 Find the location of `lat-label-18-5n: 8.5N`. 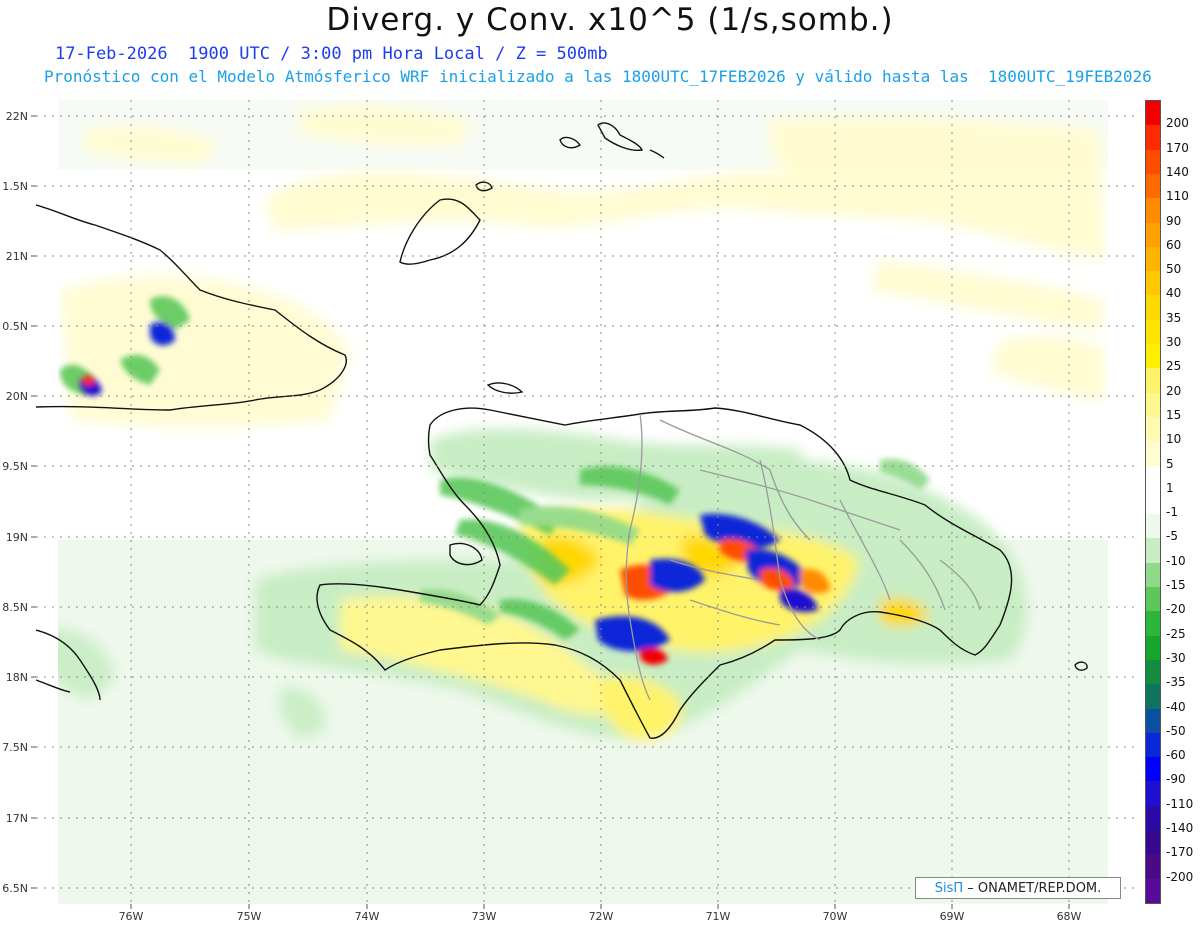

lat-label-18-5n: 8.5N is located at coordinates (15, 607).